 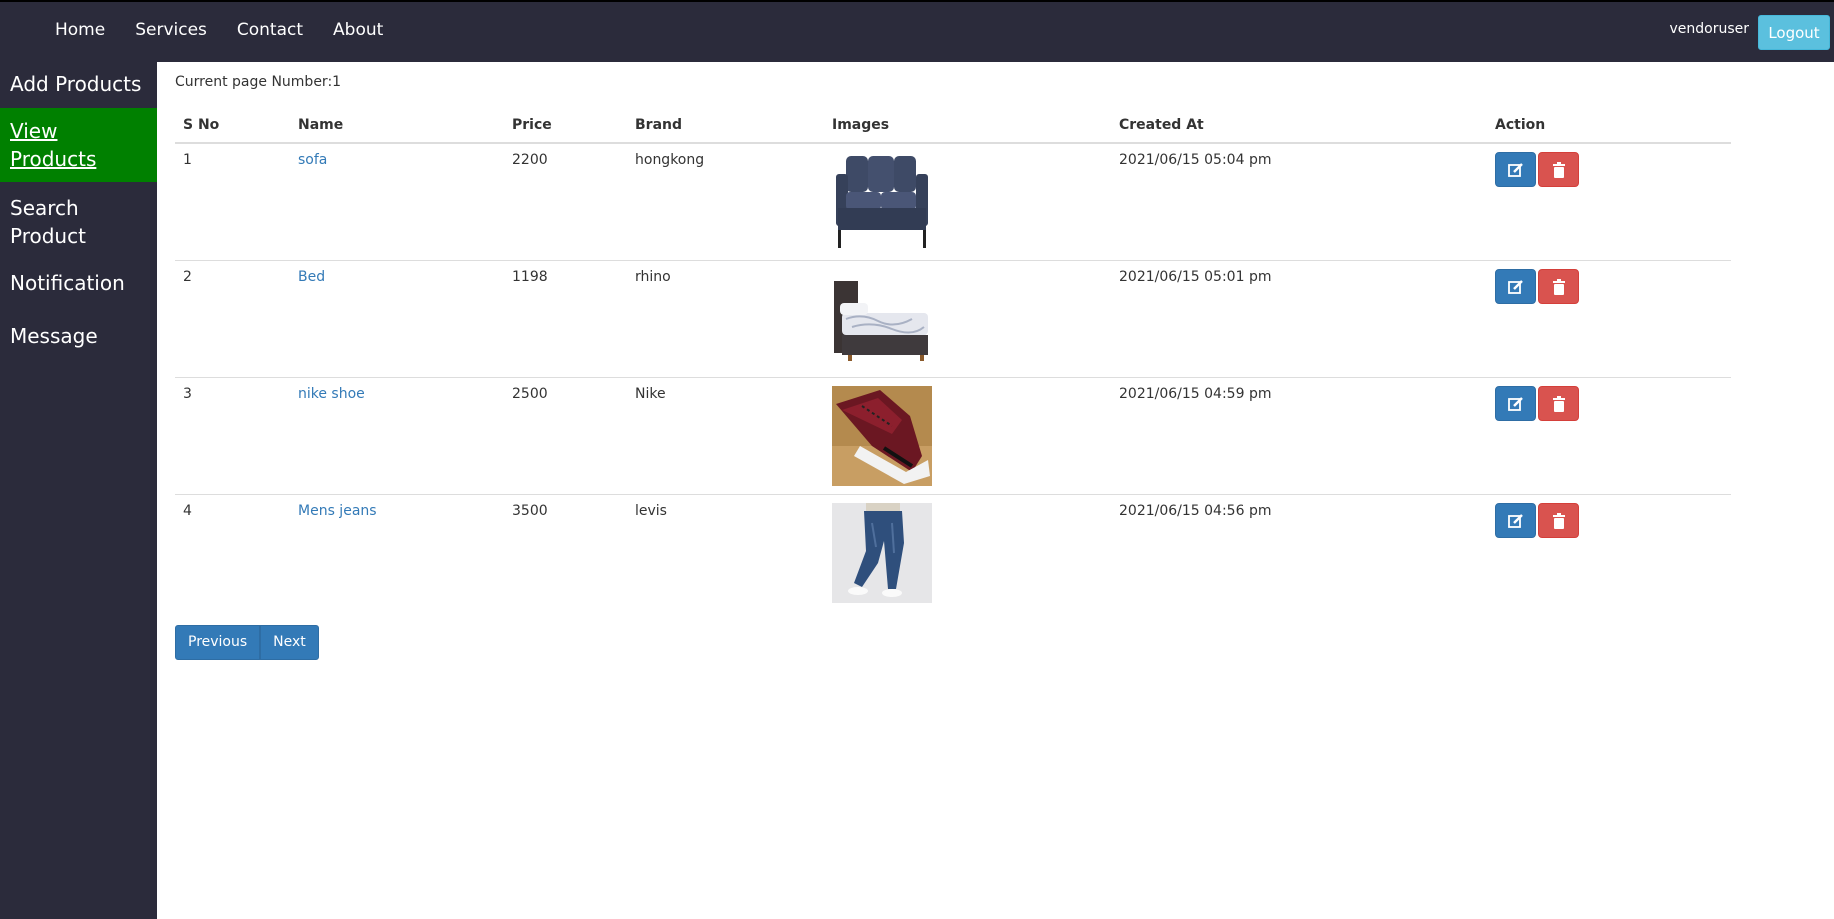 I want to click on sidebar-item-add-products: Add Products, so click(x=78, y=84).